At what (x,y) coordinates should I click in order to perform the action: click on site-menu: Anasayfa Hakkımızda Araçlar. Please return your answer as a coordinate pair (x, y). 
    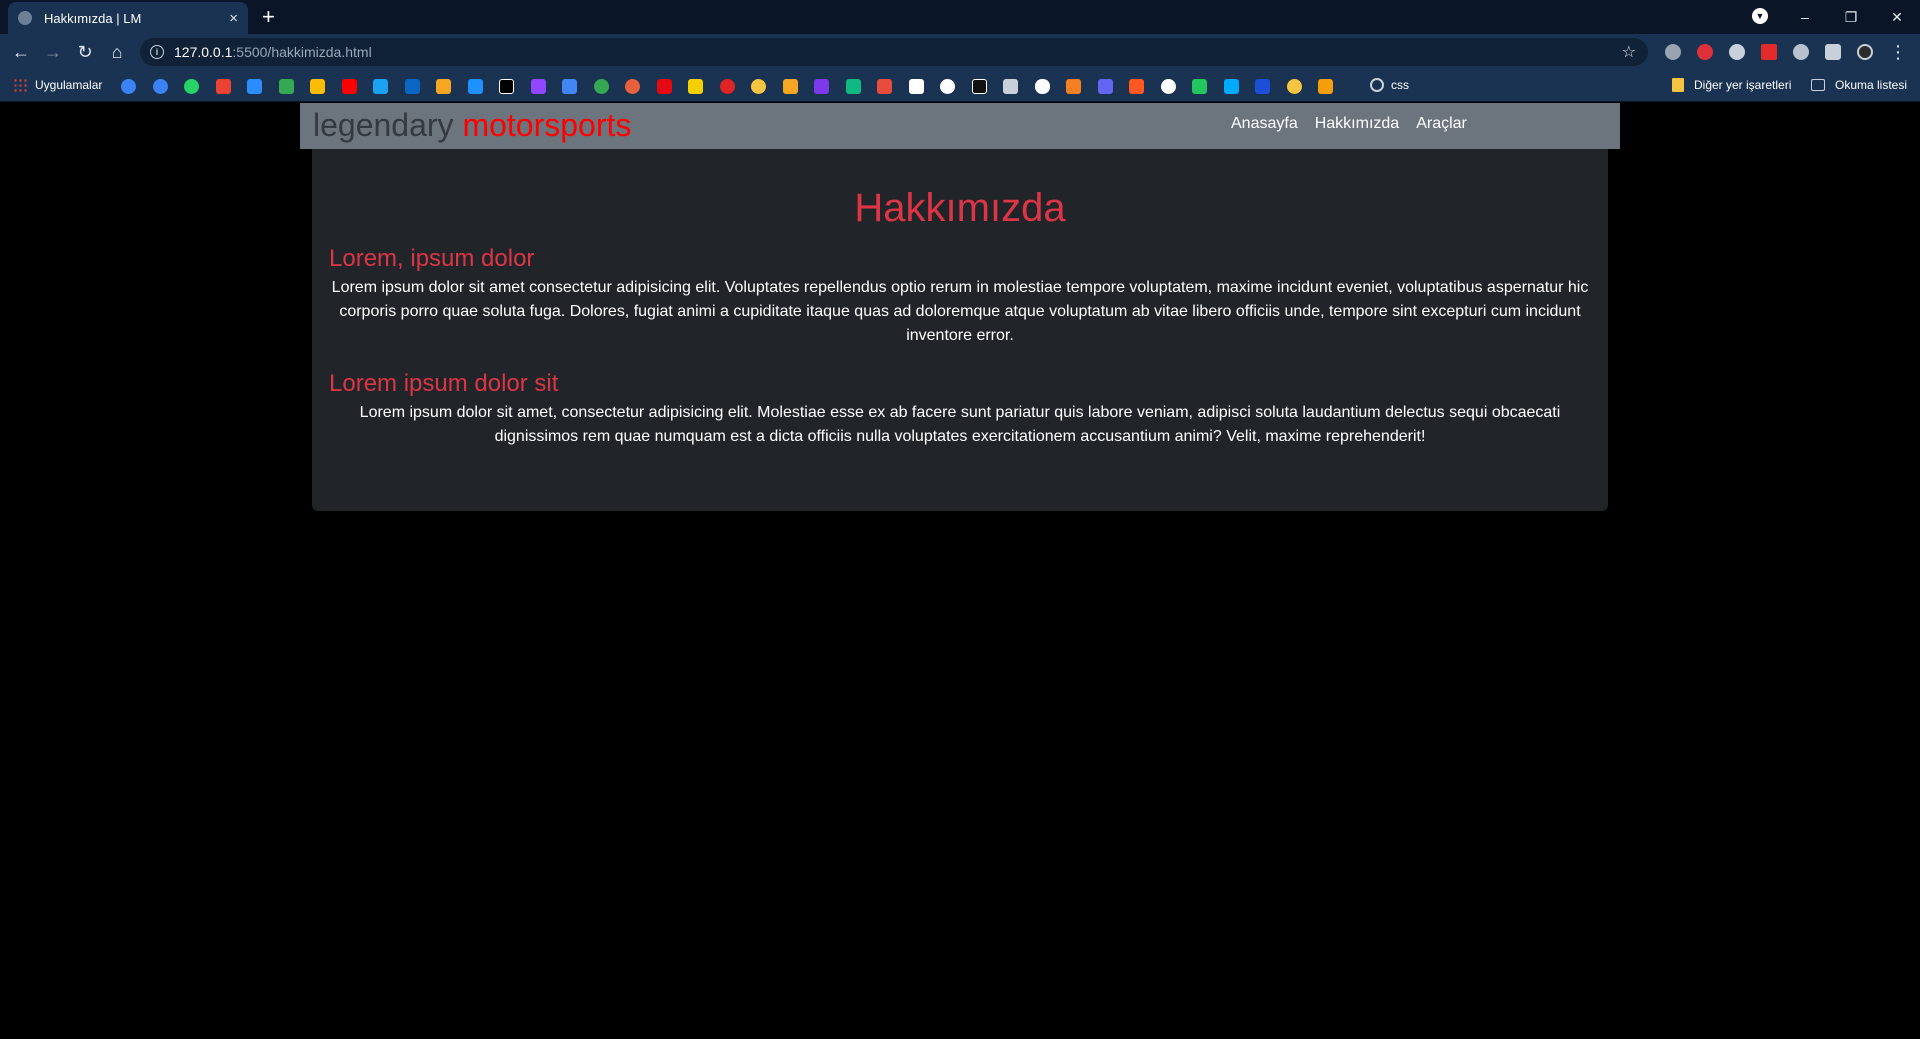
    Looking at the image, I should click on (1349, 124).